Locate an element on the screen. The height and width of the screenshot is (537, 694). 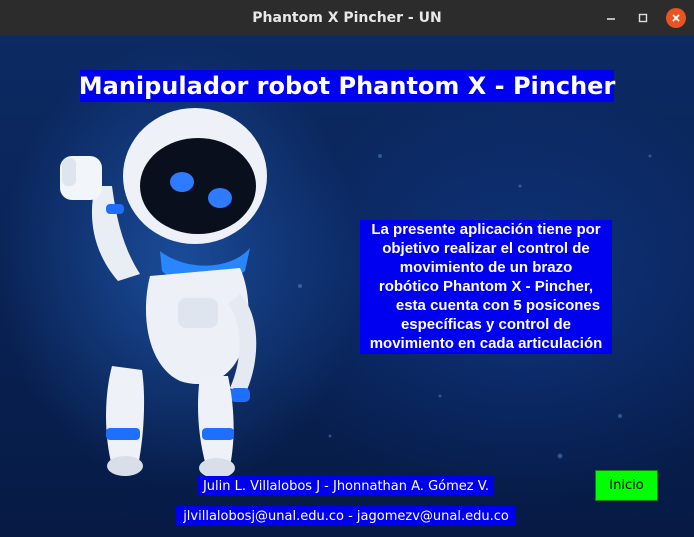
description-line: específicas y control de is located at coordinates (486, 324).